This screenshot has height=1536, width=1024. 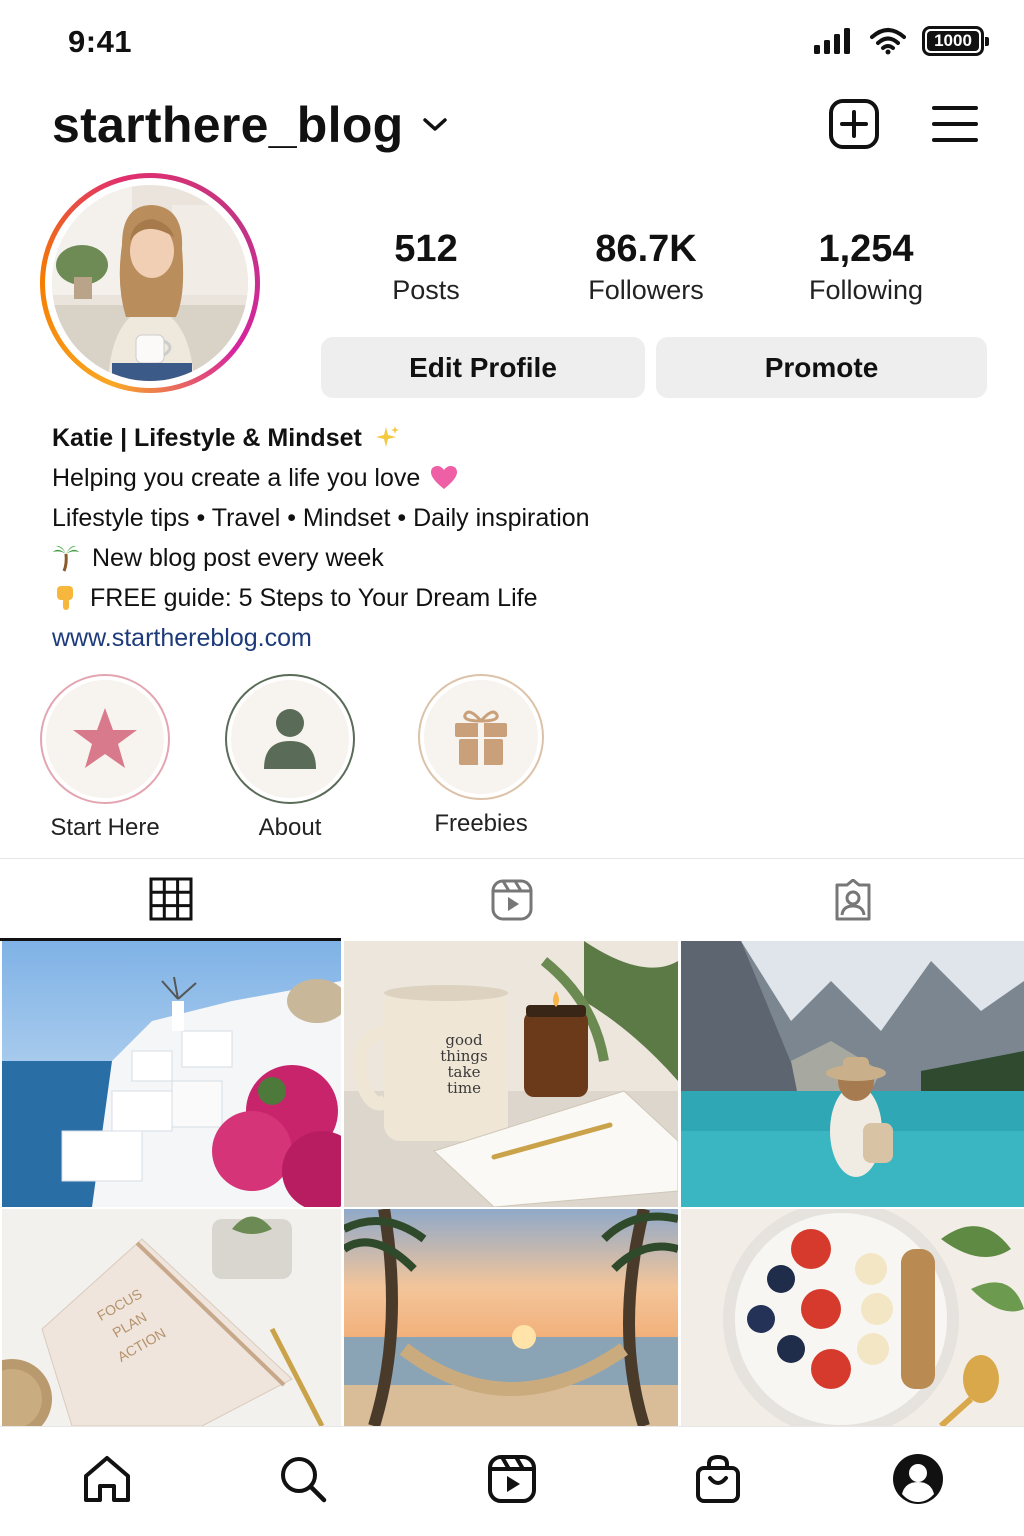 I want to click on highlight-label: Freebies, so click(x=481, y=823).